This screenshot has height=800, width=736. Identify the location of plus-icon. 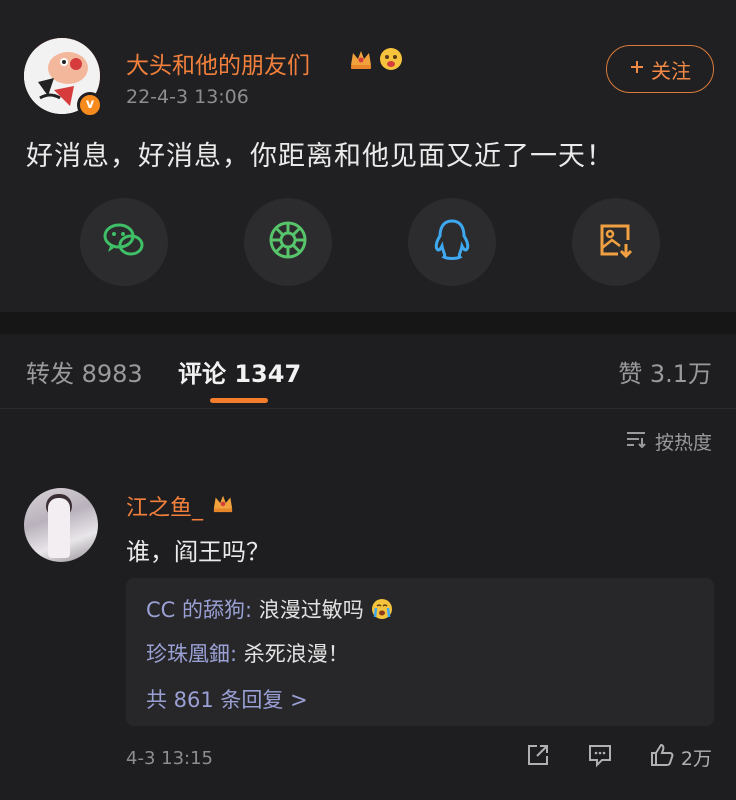
(637, 69).